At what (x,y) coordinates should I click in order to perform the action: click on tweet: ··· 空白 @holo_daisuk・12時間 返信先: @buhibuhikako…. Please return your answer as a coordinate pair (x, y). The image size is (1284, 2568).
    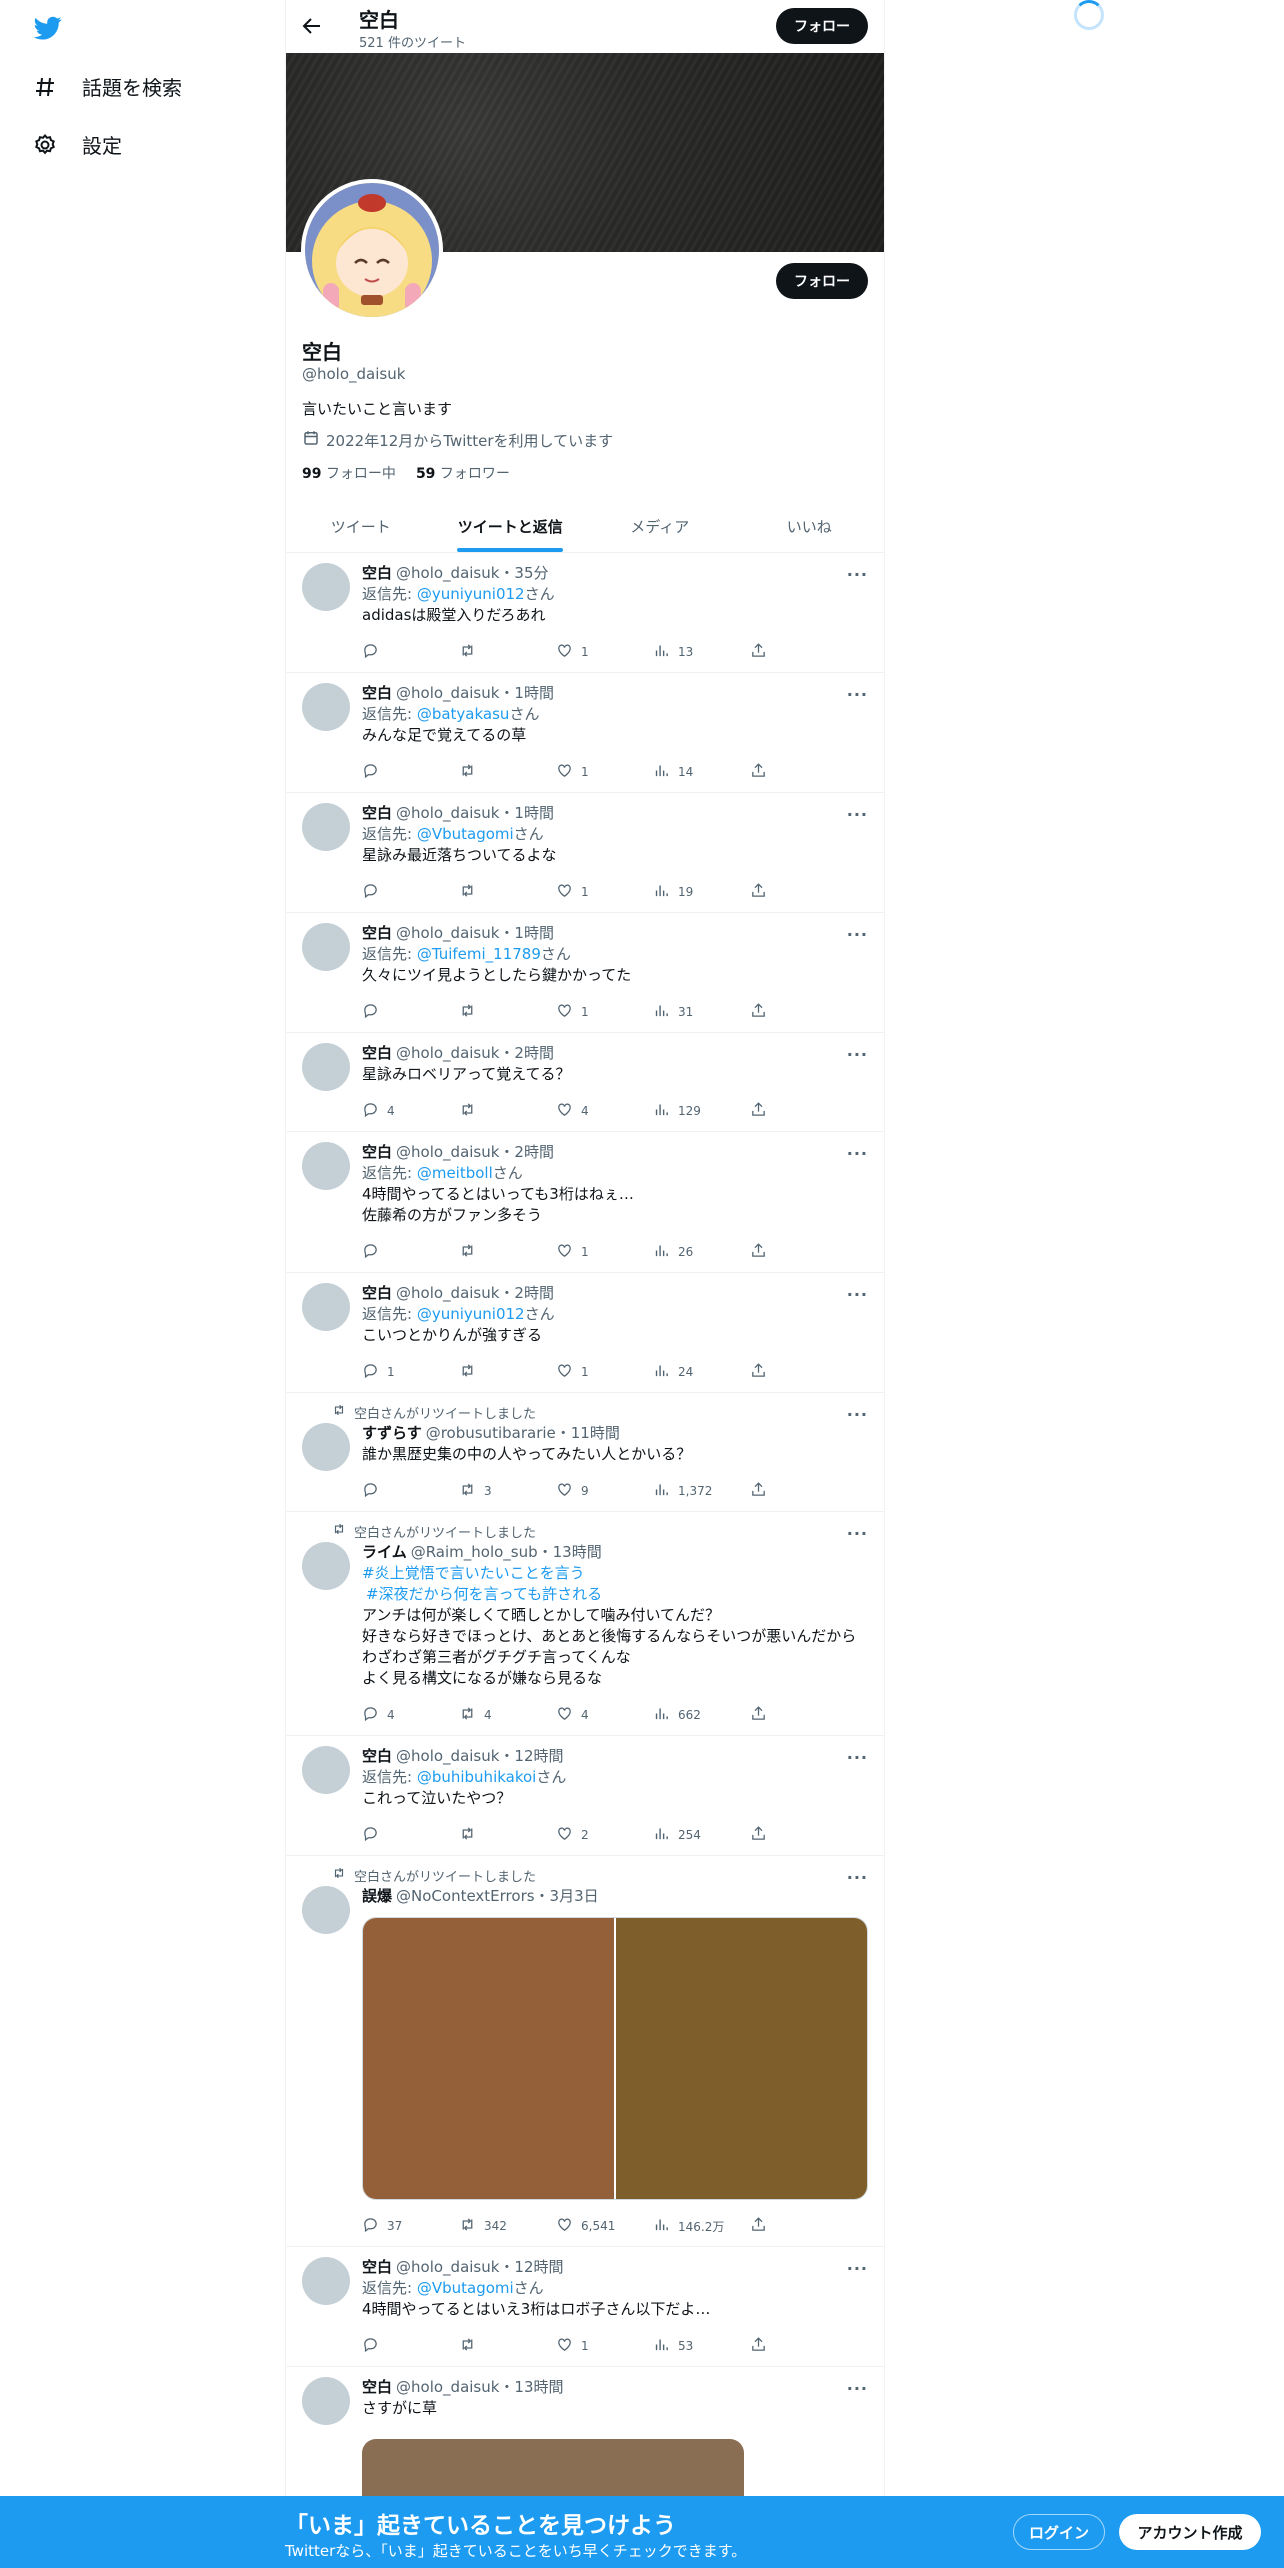
    Looking at the image, I should click on (585, 1796).